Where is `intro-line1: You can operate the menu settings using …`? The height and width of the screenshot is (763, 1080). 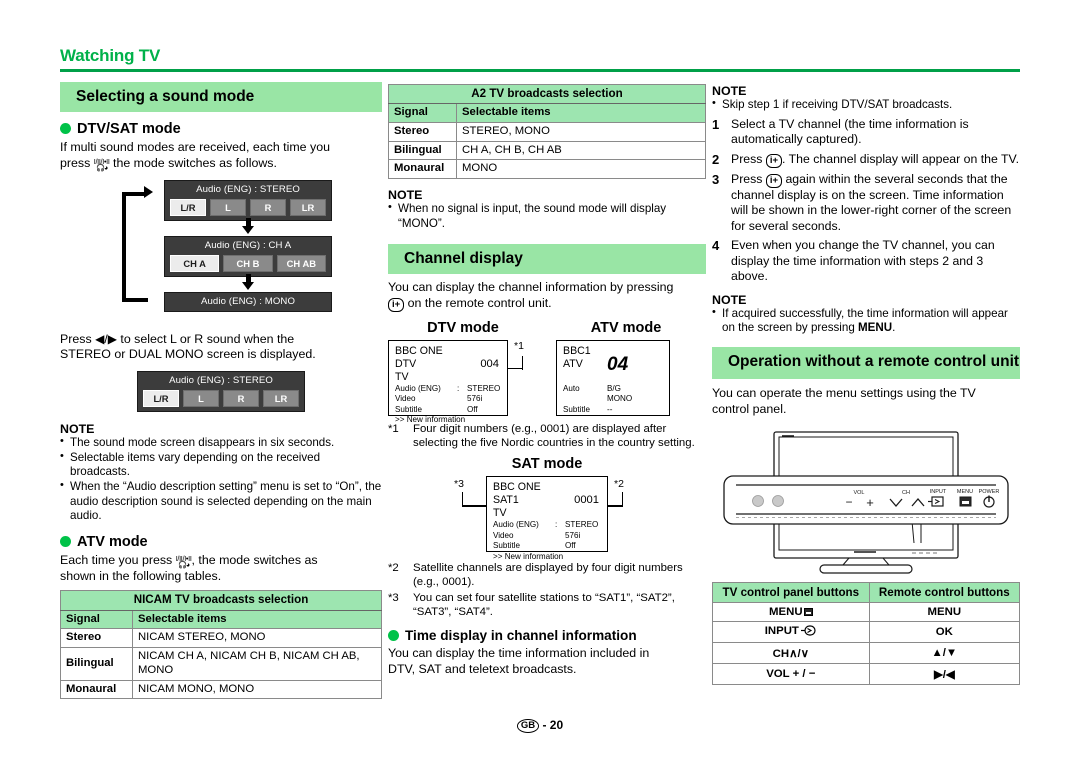
intro-line1: You can operate the menu settings using … is located at coordinates (844, 393).